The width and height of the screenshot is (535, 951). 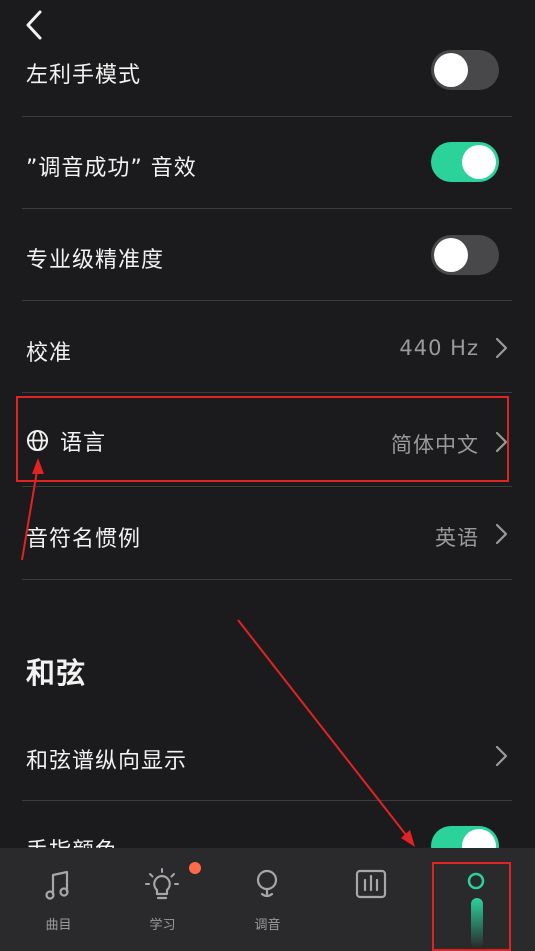 I want to click on tuner-icon, so click(x=267, y=883).